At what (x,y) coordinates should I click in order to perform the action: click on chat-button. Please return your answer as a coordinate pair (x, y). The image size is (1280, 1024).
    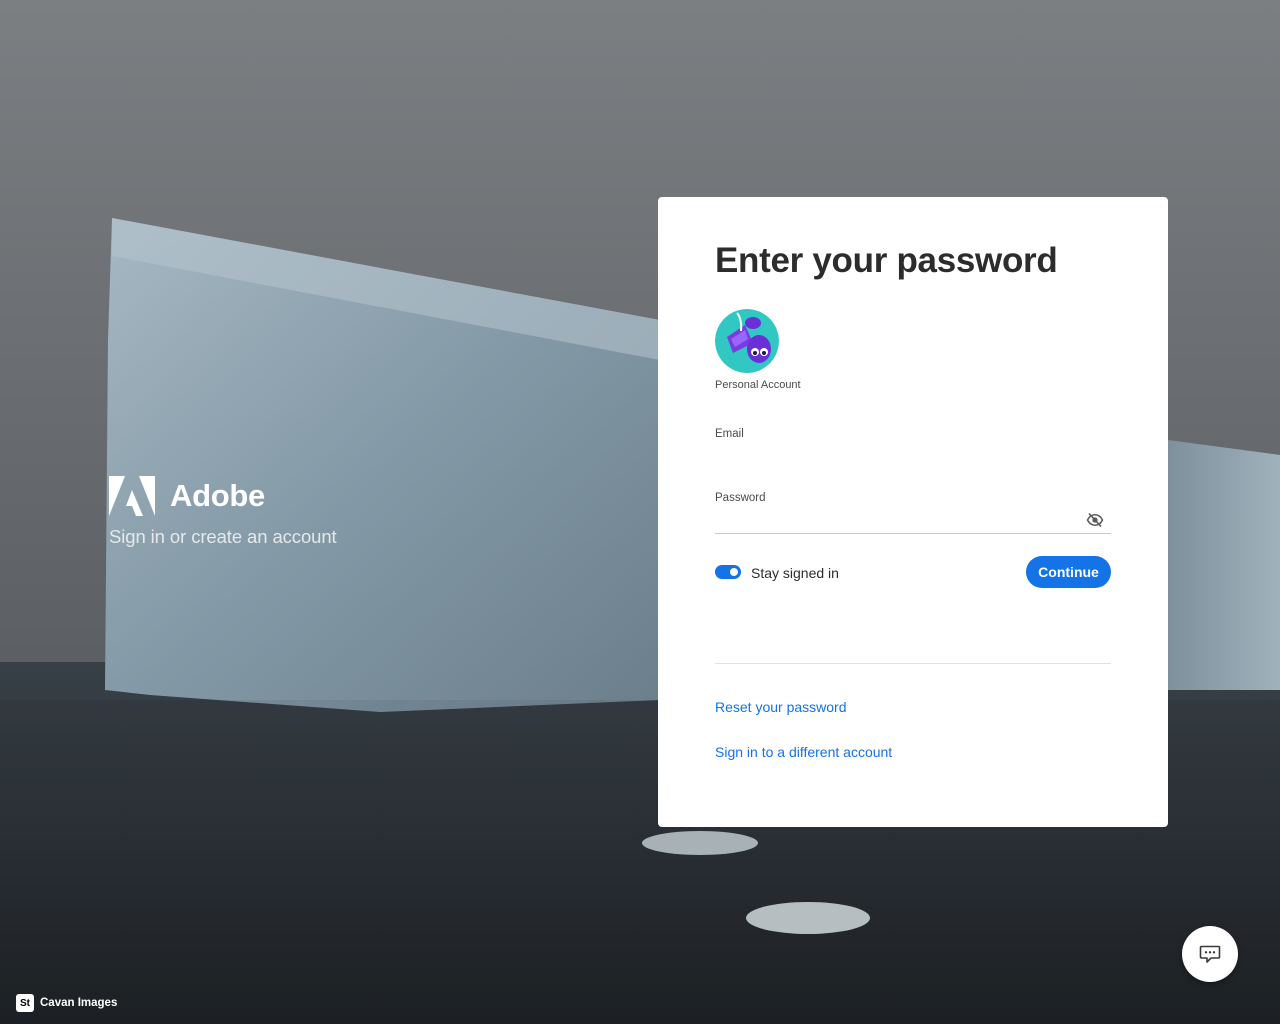
    Looking at the image, I should click on (1210, 954).